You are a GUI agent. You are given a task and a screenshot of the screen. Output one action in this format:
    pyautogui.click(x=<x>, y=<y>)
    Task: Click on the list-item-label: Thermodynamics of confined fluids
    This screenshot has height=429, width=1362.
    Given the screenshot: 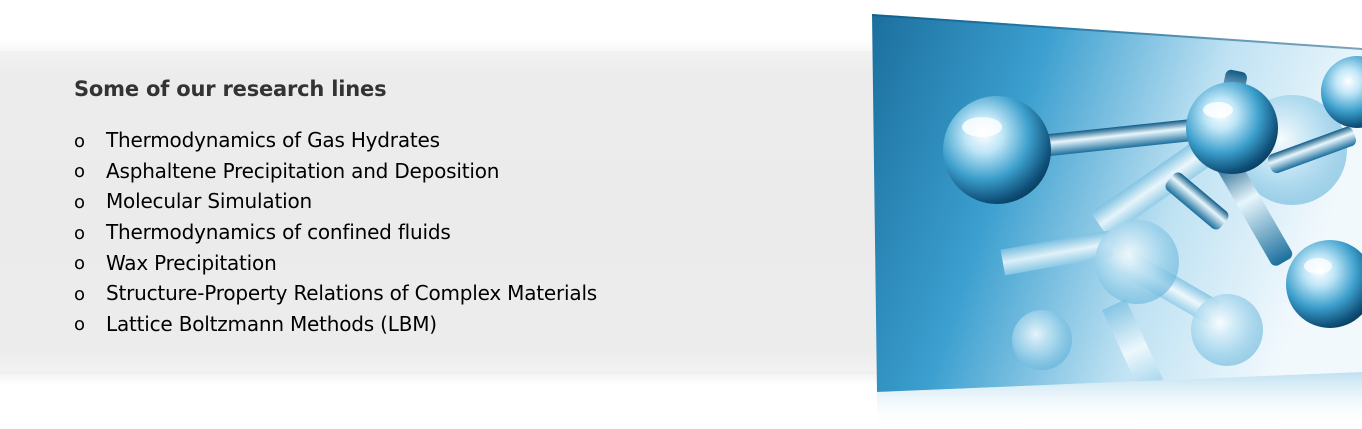 What is the action you would take?
    pyautogui.click(x=278, y=232)
    